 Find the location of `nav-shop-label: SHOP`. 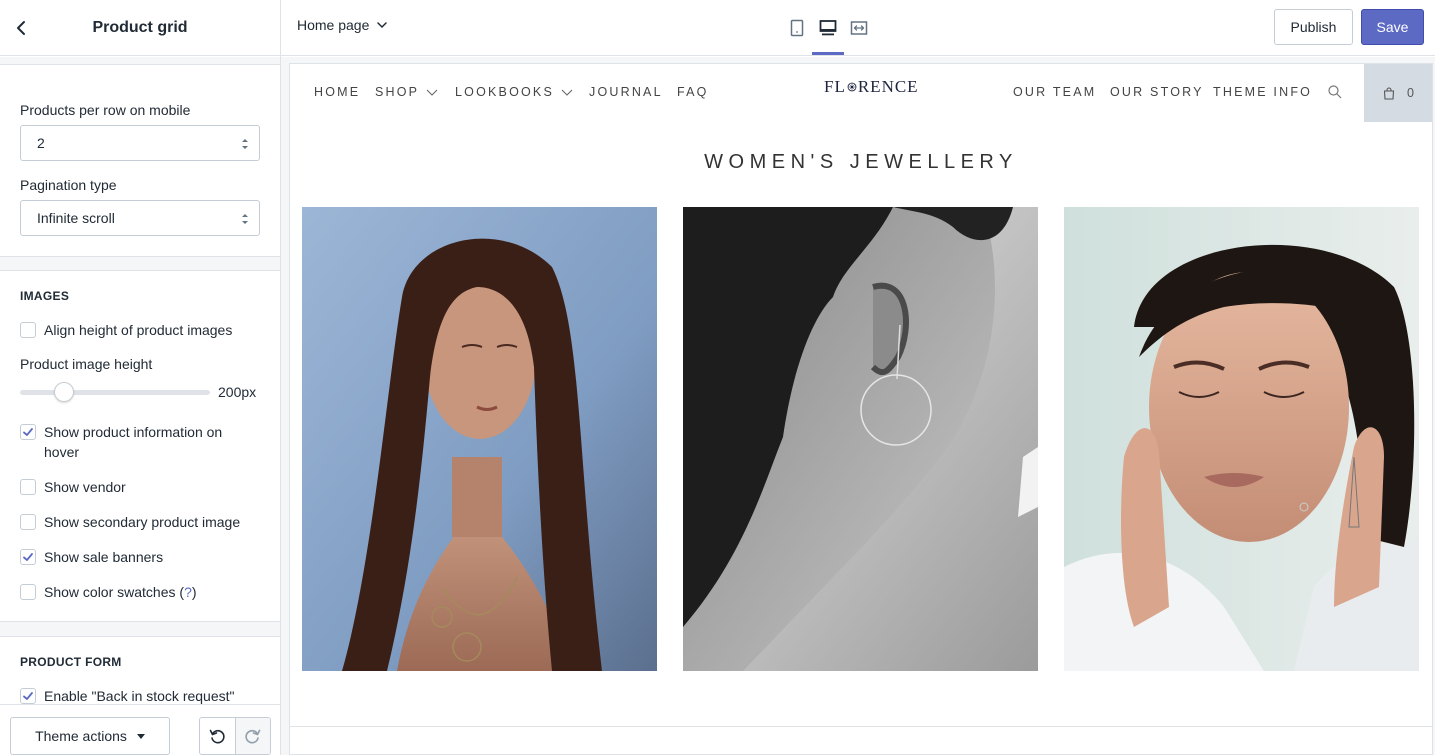

nav-shop-label: SHOP is located at coordinates (397, 92).